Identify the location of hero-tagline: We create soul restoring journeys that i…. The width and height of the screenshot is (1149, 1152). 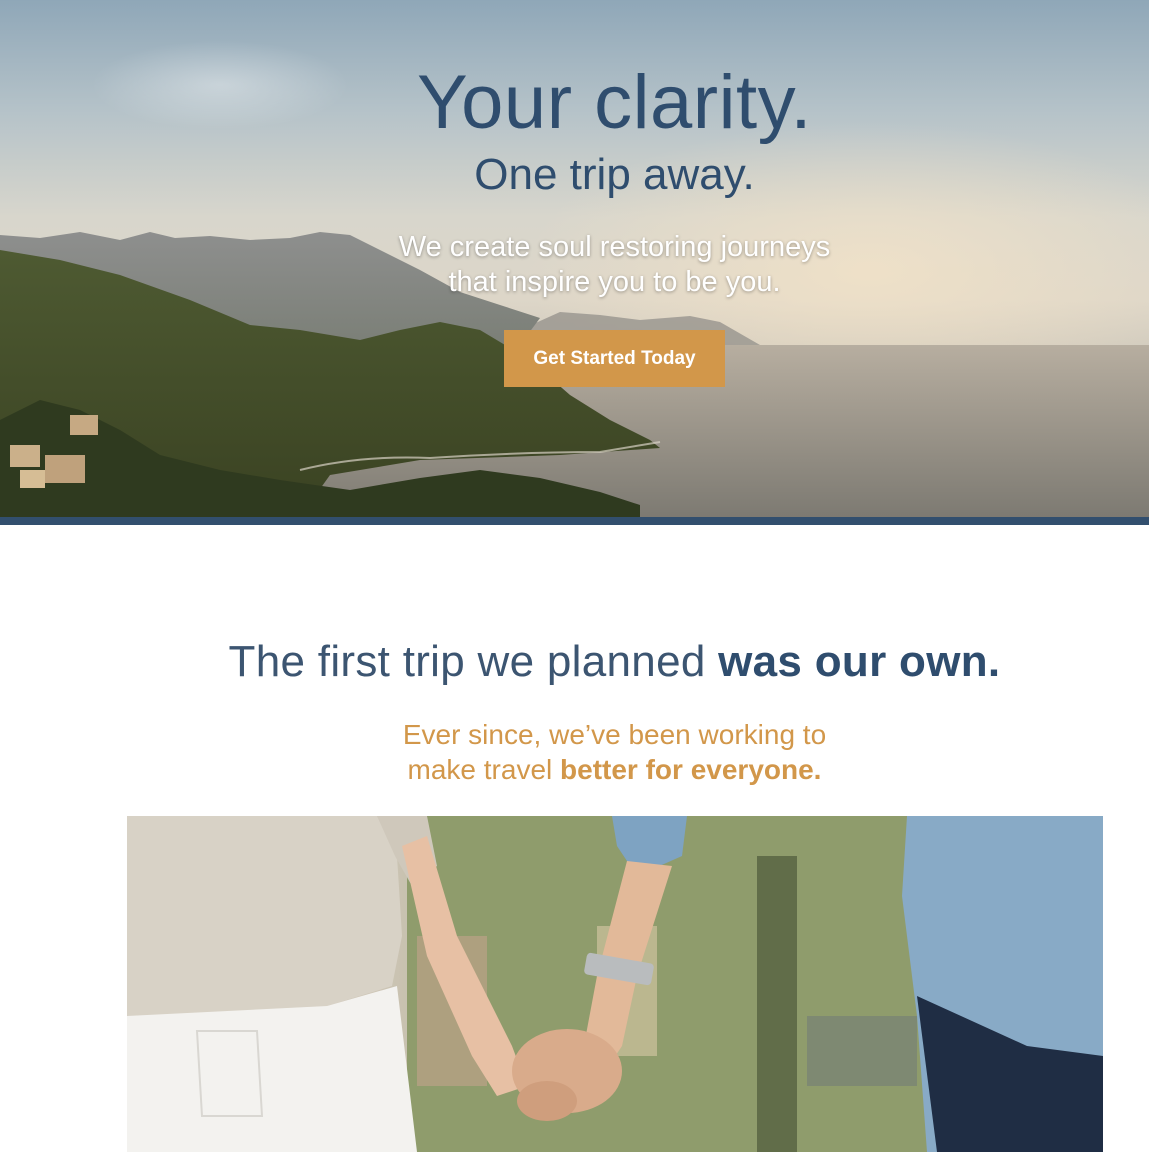
(574, 265).